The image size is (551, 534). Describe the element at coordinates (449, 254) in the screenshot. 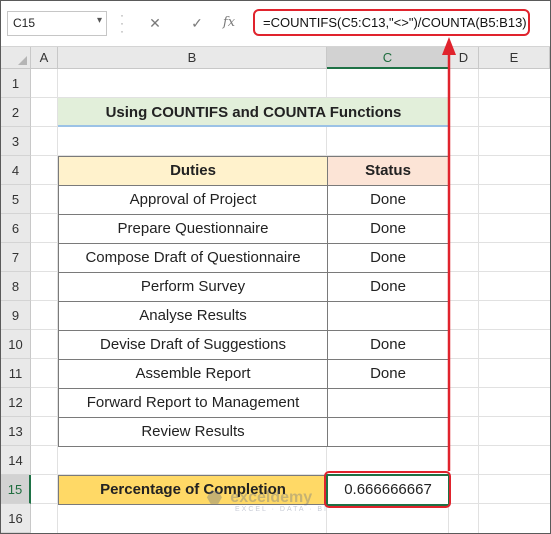

I see `annotation-arrow` at that location.